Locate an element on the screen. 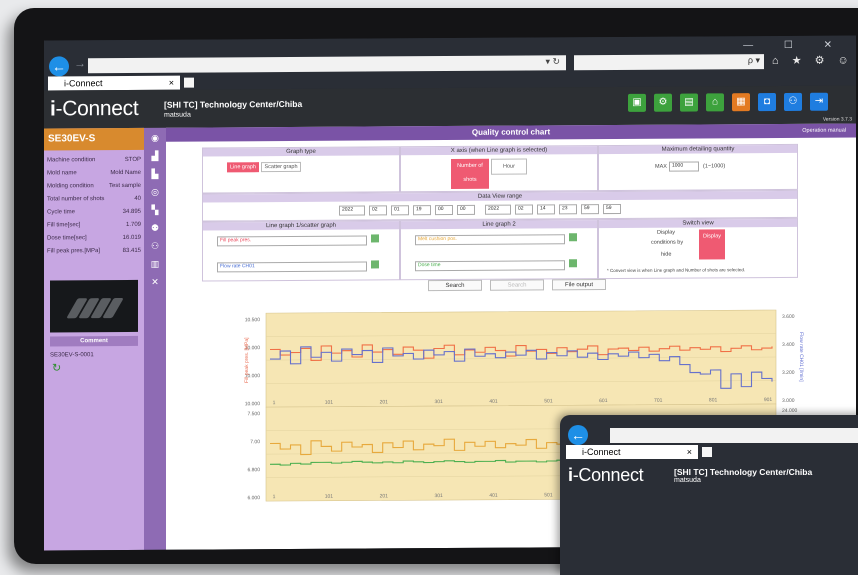  tab-label: i-Connect is located at coordinates (83, 83).